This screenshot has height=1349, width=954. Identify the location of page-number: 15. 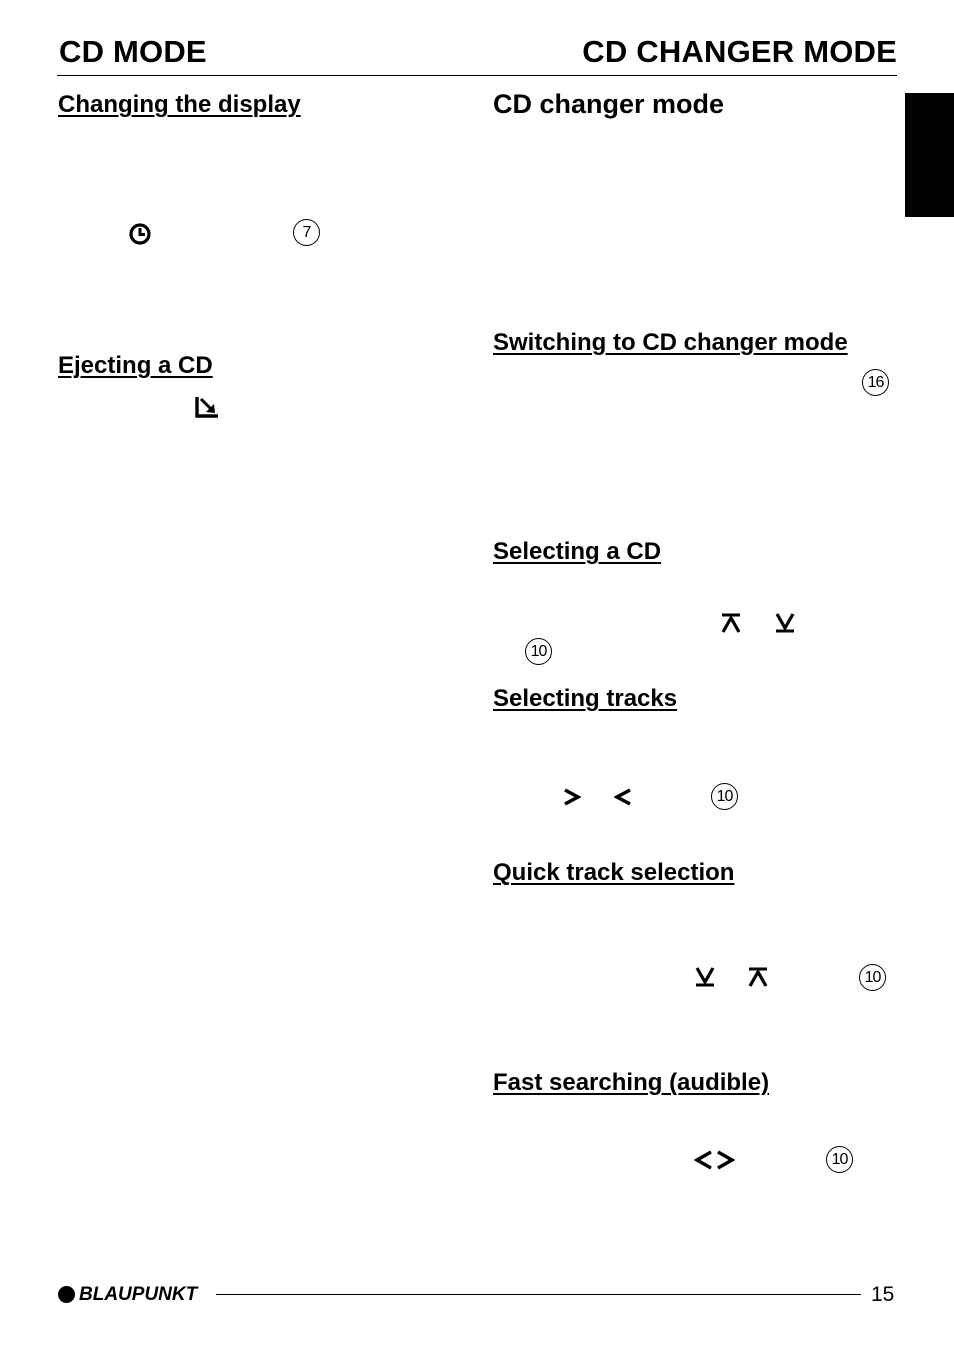
(883, 1294).